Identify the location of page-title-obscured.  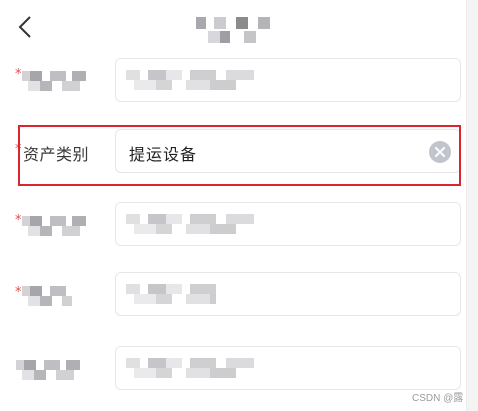
(236, 30).